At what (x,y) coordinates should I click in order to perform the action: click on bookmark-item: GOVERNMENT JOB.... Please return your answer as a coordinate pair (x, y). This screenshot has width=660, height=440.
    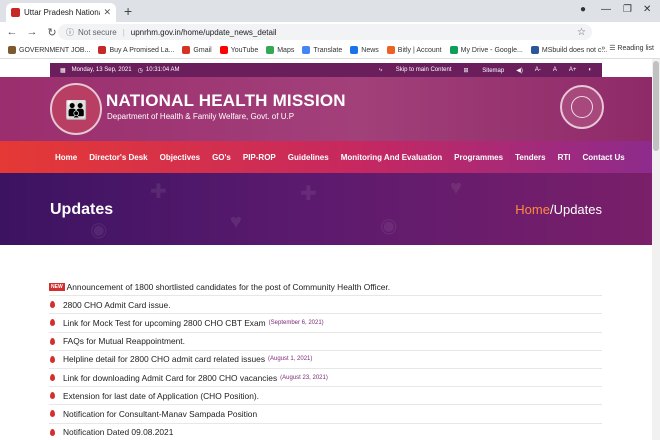
    Looking at the image, I should click on (49, 50).